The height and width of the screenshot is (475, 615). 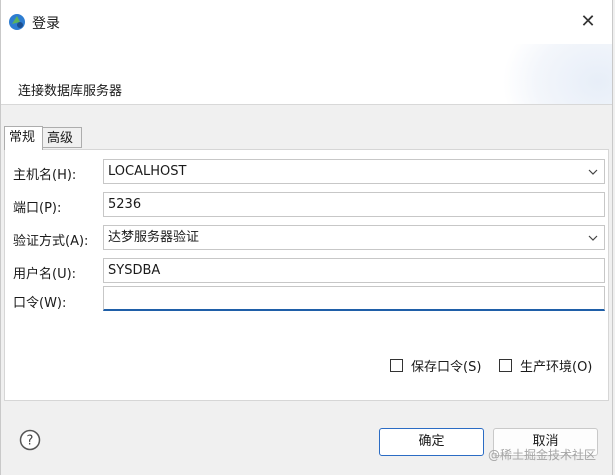 I want to click on auth-label: 验证方式(A):, so click(x=51, y=241).